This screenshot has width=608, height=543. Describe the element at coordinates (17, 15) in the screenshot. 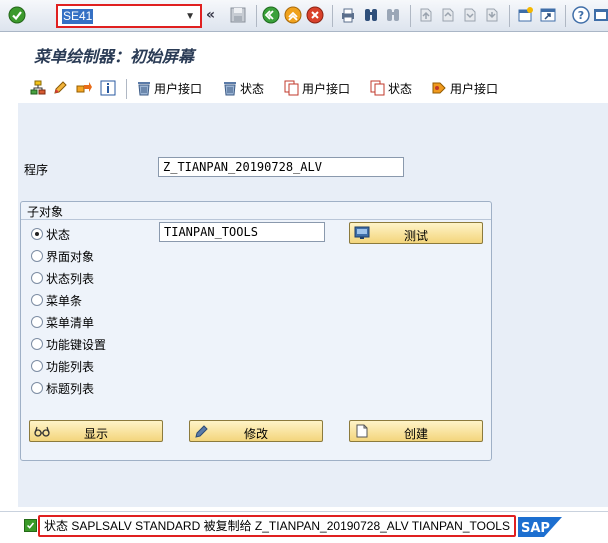

I see `enter-check-icon` at that location.